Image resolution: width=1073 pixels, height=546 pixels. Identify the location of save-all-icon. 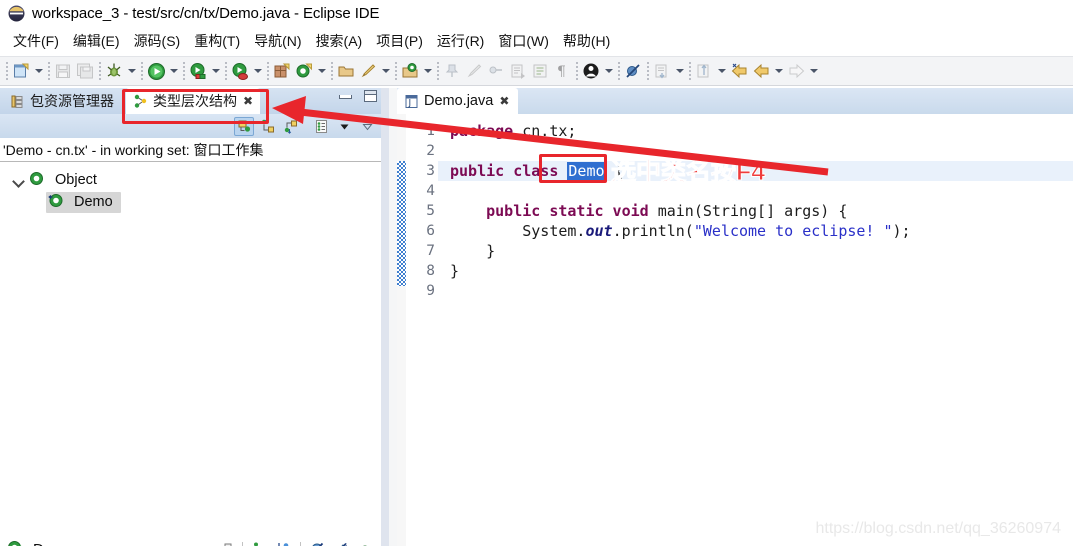
(85, 71).